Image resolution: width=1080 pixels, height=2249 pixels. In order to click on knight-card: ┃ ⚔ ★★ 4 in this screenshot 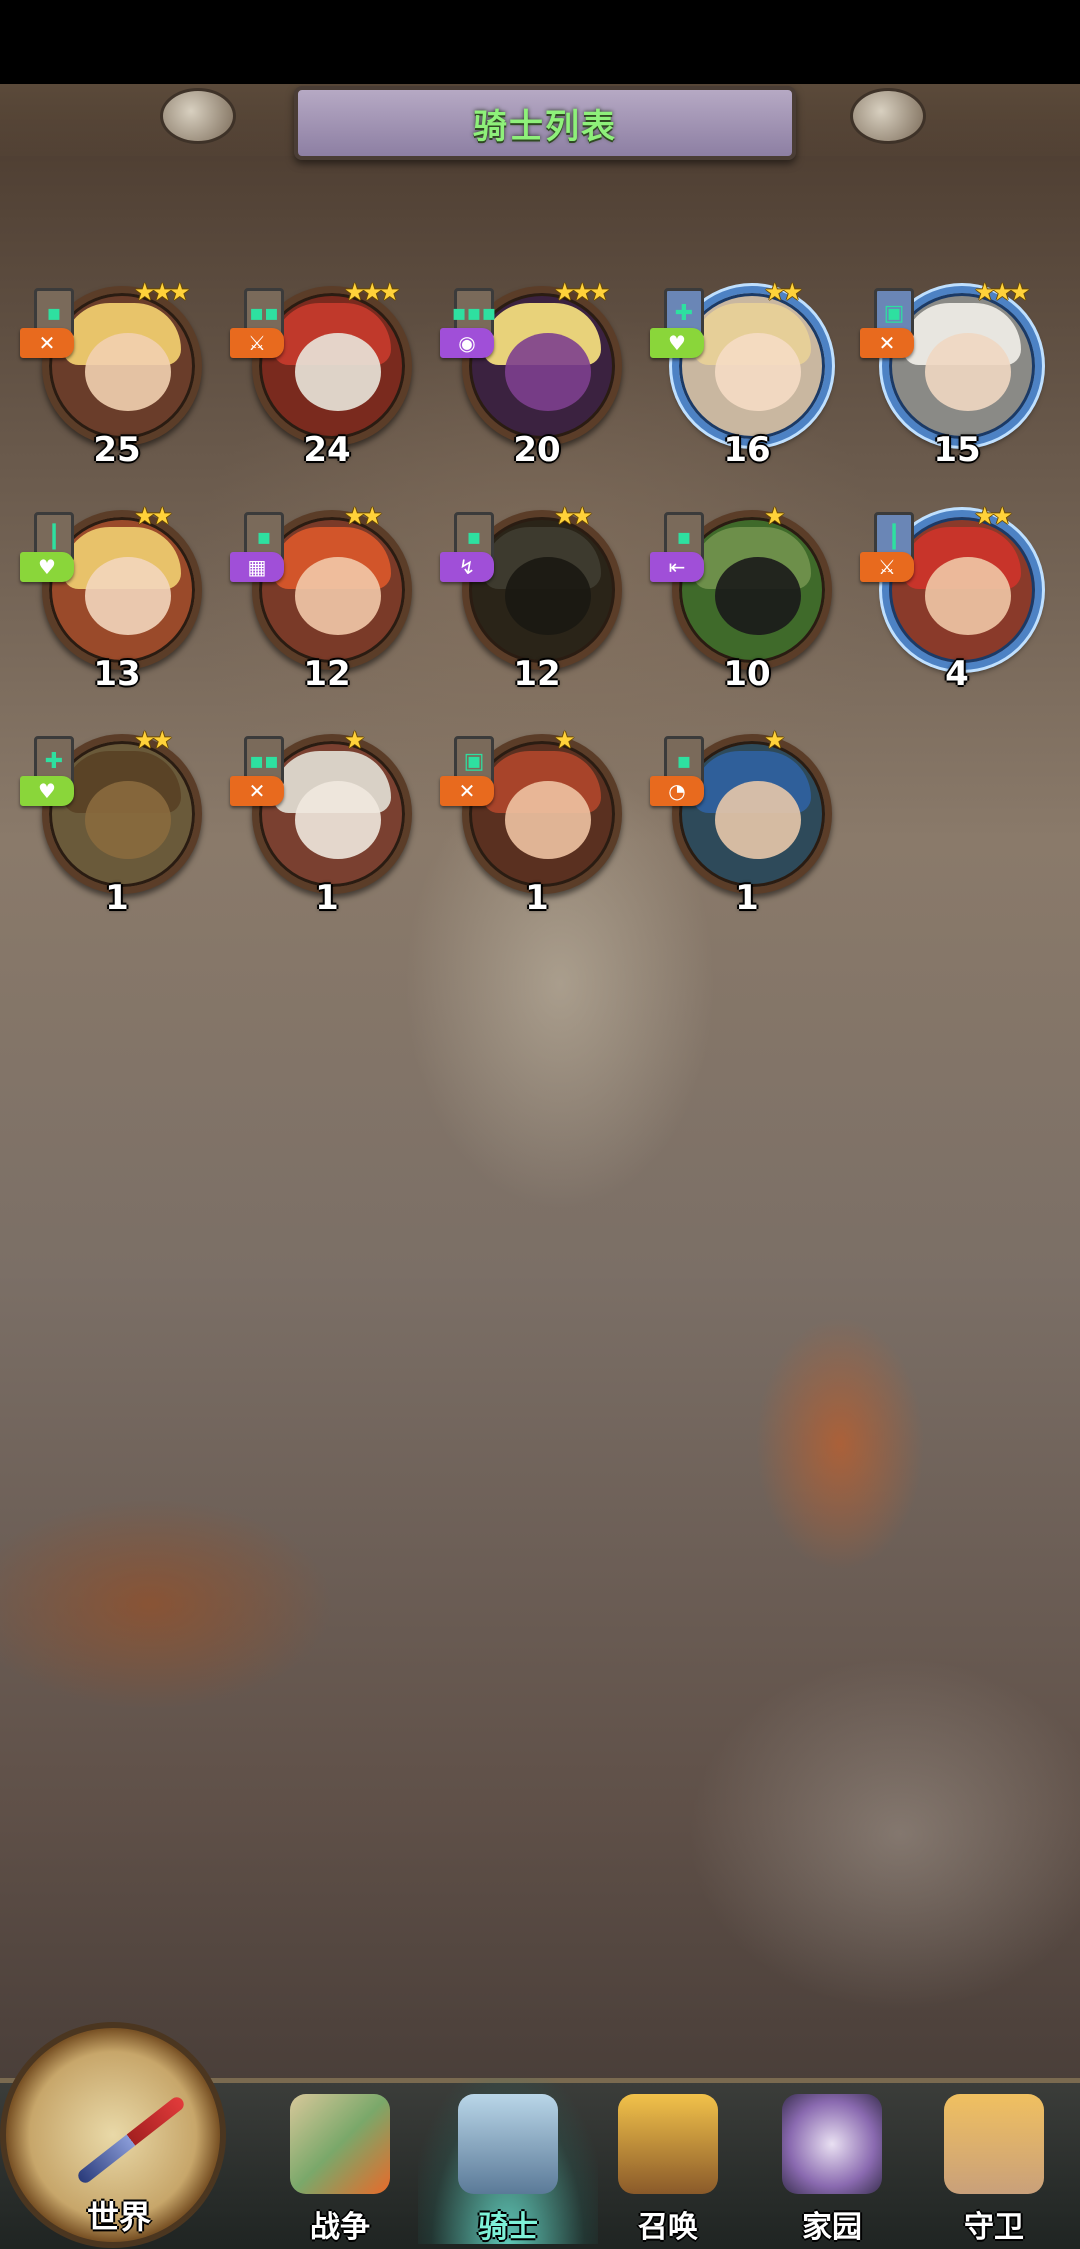, I will do `click(956, 602)`.